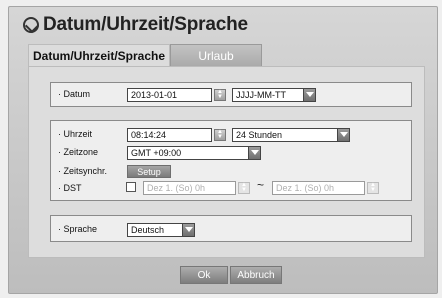 The image size is (442, 298). What do you see at coordinates (194, 153) in the screenshot?
I see `timezone-select: GMT +09:00` at bounding box center [194, 153].